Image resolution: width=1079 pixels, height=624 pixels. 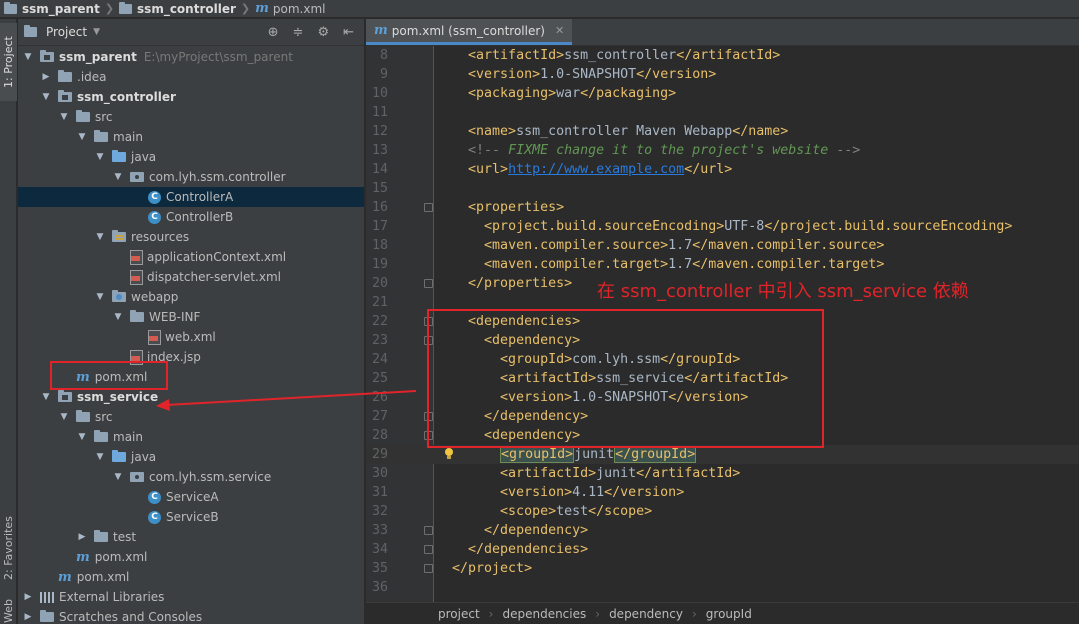 I want to click on tree-item: ▶ .idea, so click(x=191, y=77).